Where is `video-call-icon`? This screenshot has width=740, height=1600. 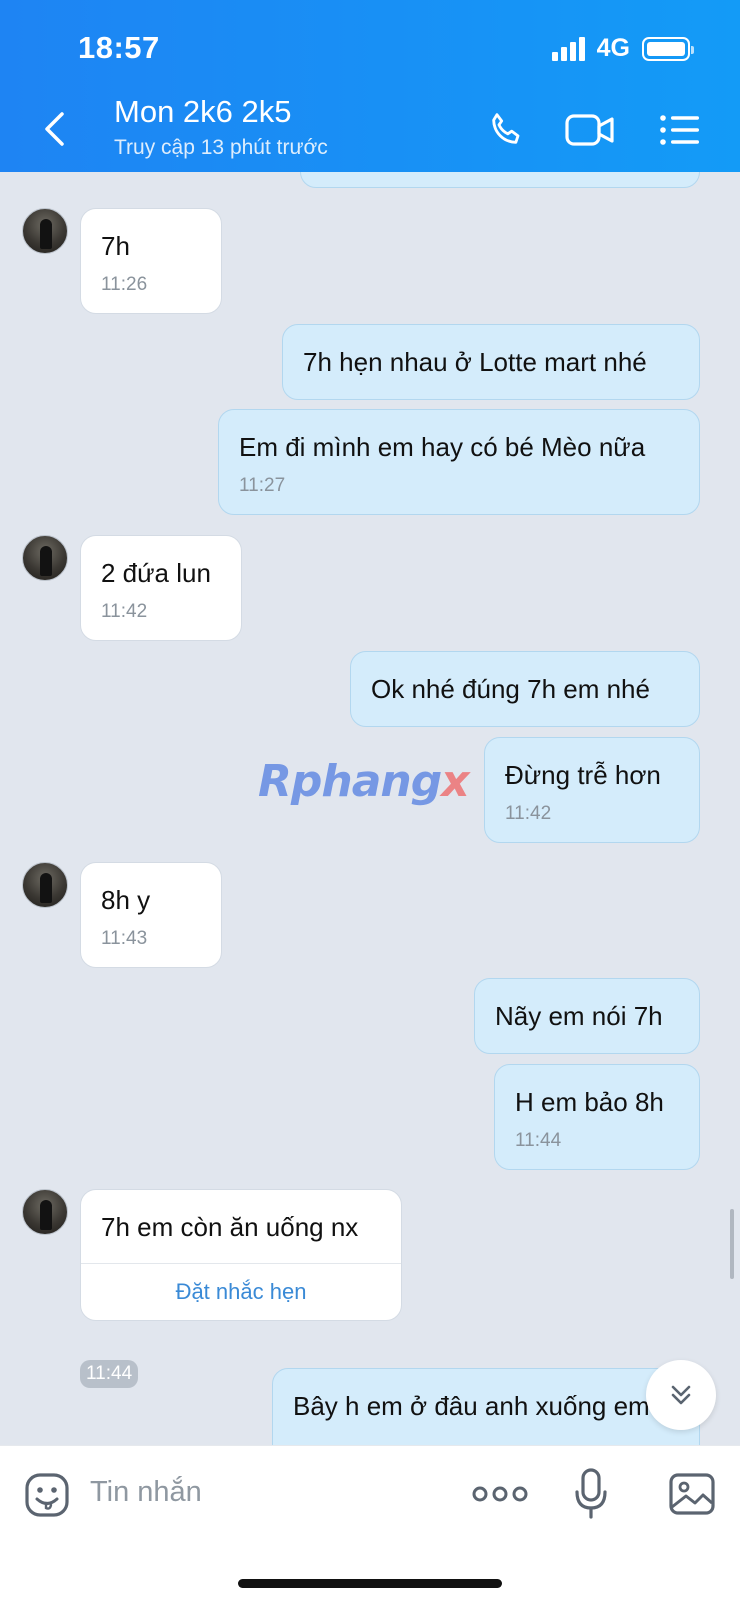
video-call-icon is located at coordinates (589, 130).